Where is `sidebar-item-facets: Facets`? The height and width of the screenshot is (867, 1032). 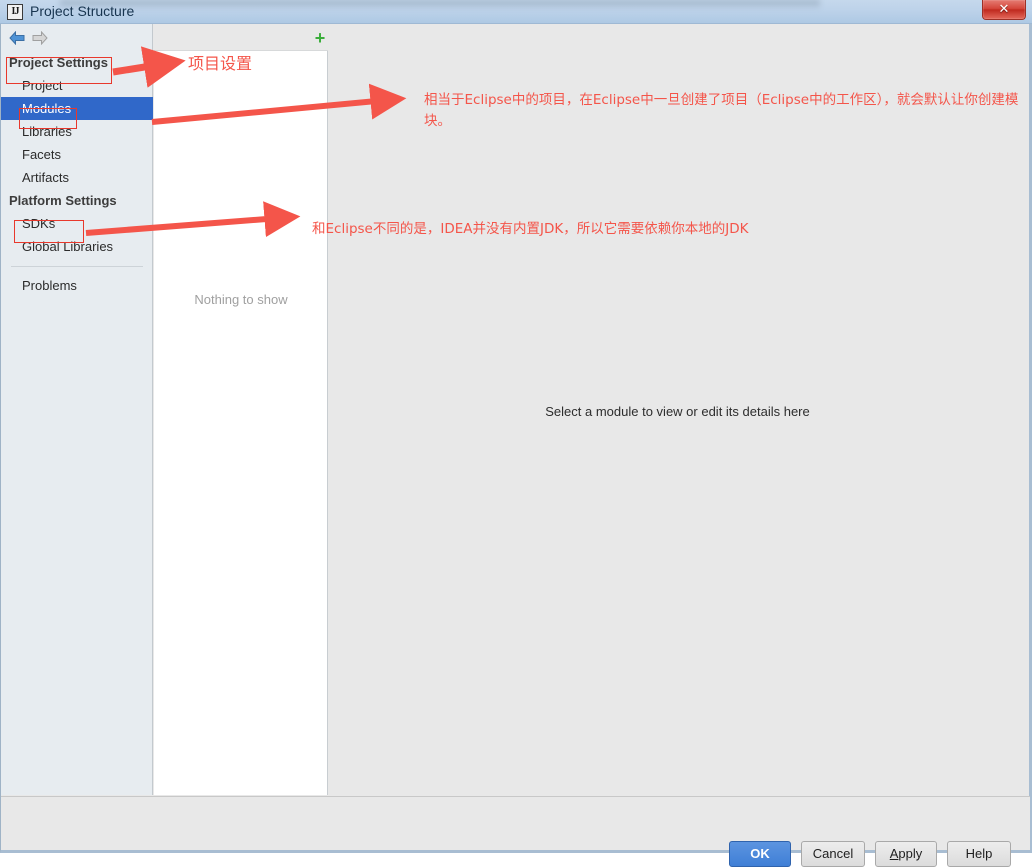
sidebar-item-facets: Facets is located at coordinates (77, 154).